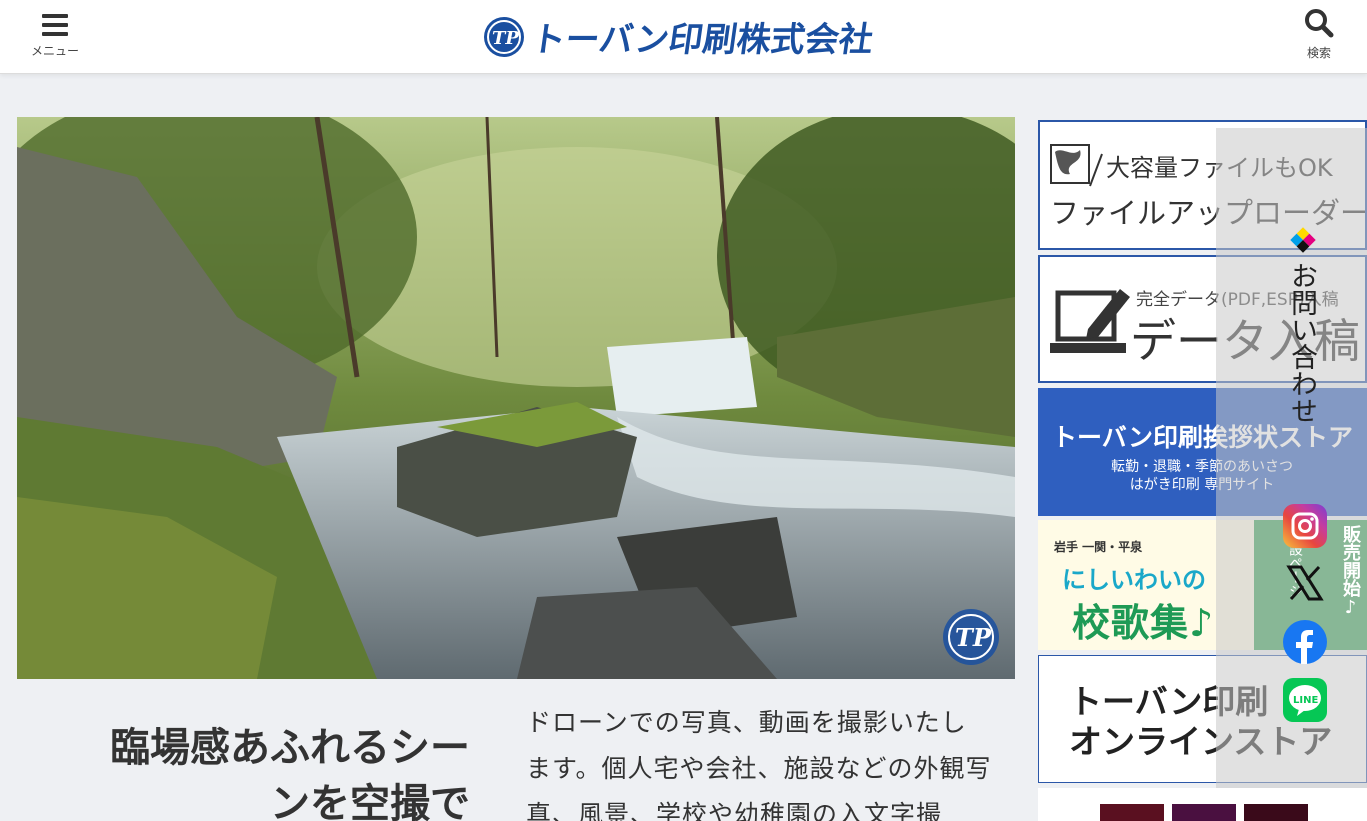  Describe the element at coordinates (370, 801) in the screenshot. I see `tagline-line-2: ンを空撮で` at that location.